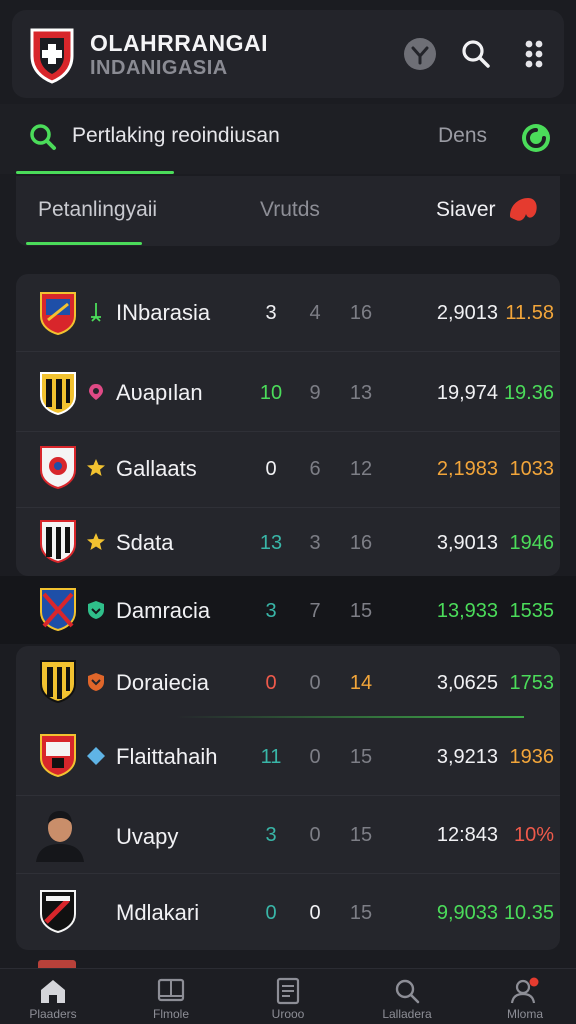 This screenshot has height=1024, width=576. Describe the element at coordinates (523, 209) in the screenshot. I see `fire-icon` at that location.